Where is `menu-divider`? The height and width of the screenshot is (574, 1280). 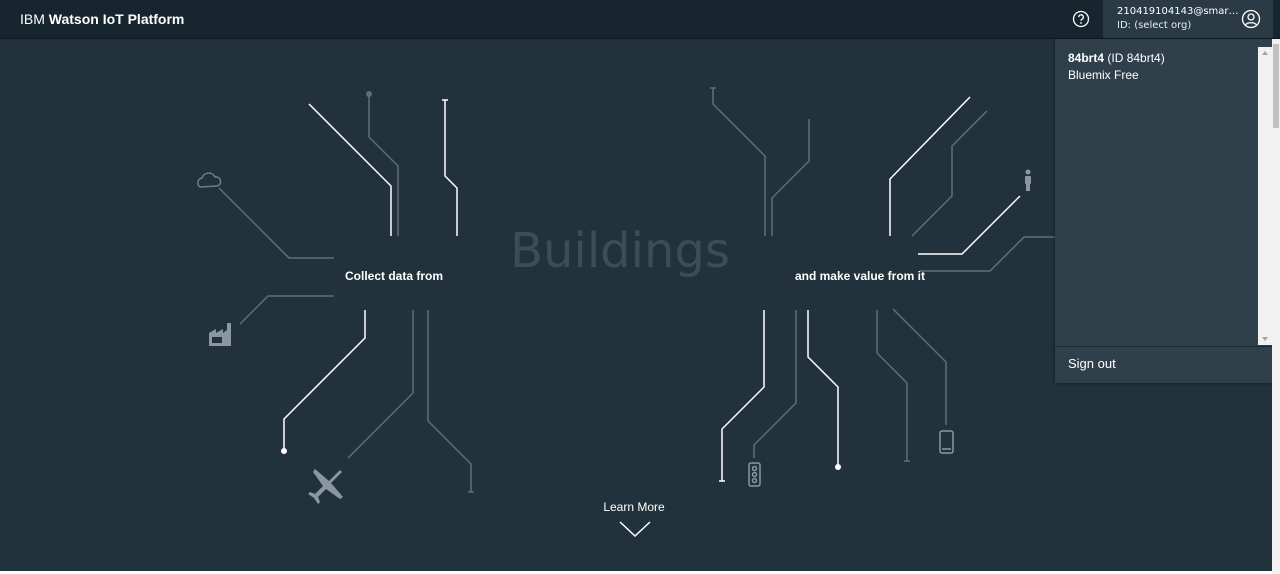
menu-divider is located at coordinates (1163, 346).